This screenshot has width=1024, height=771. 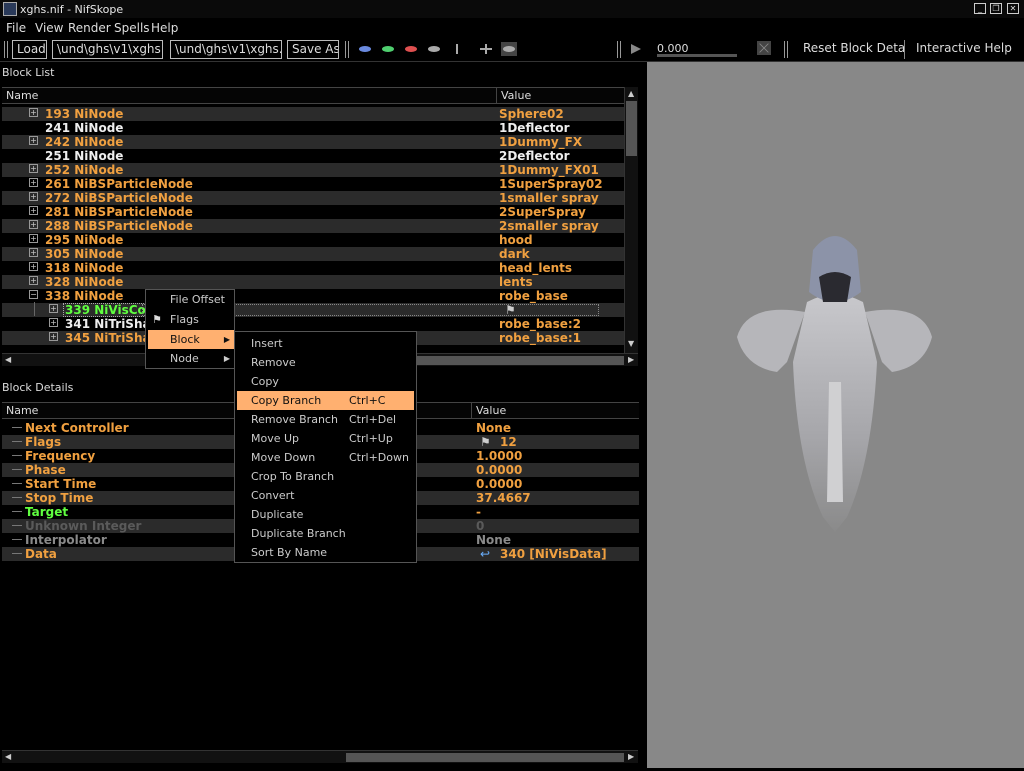 What do you see at coordinates (313, 114) in the screenshot?
I see `block-row: +193 NiNode Sphere02` at bounding box center [313, 114].